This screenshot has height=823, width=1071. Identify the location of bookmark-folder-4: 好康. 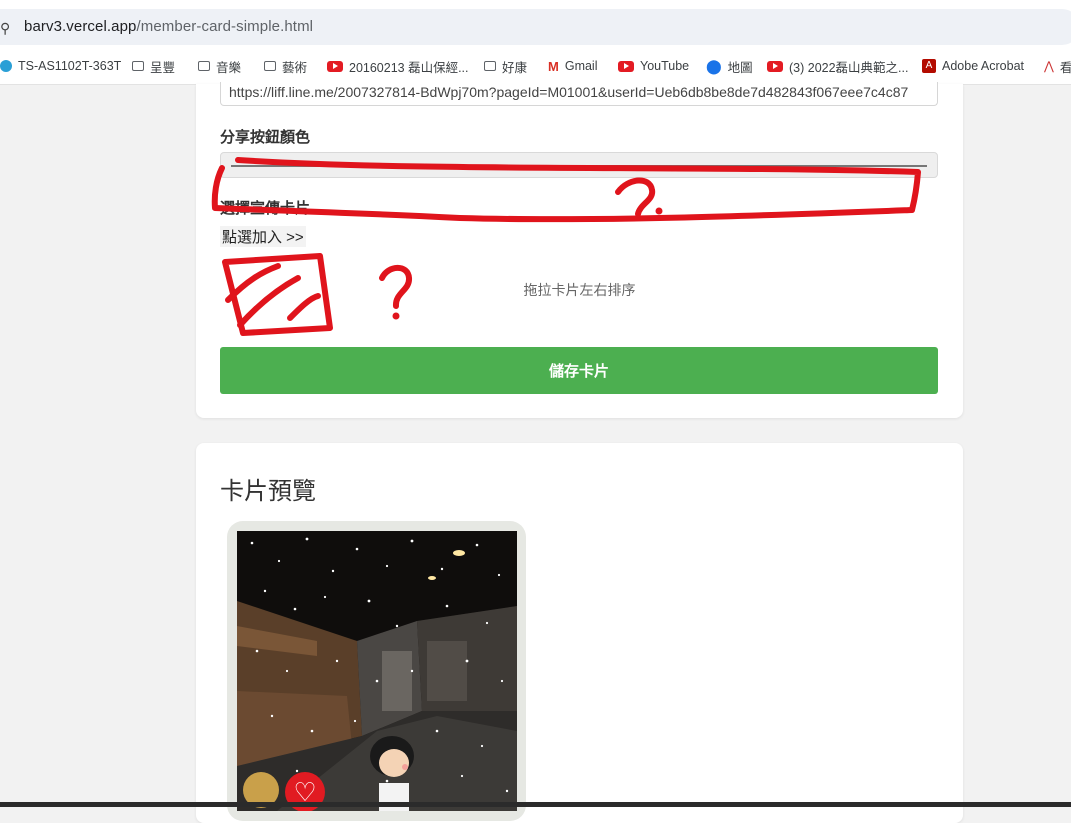
(505, 66).